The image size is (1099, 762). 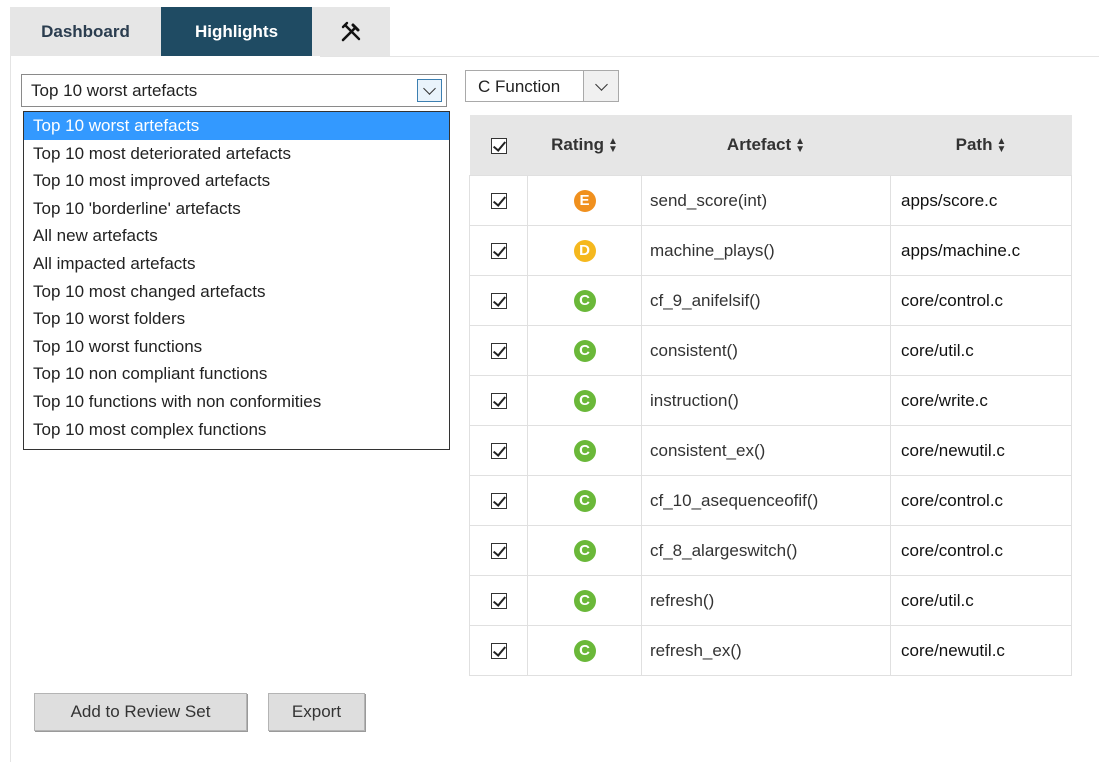 What do you see at coordinates (519, 86) in the screenshot?
I see `artefact-type-value: C Function` at bounding box center [519, 86].